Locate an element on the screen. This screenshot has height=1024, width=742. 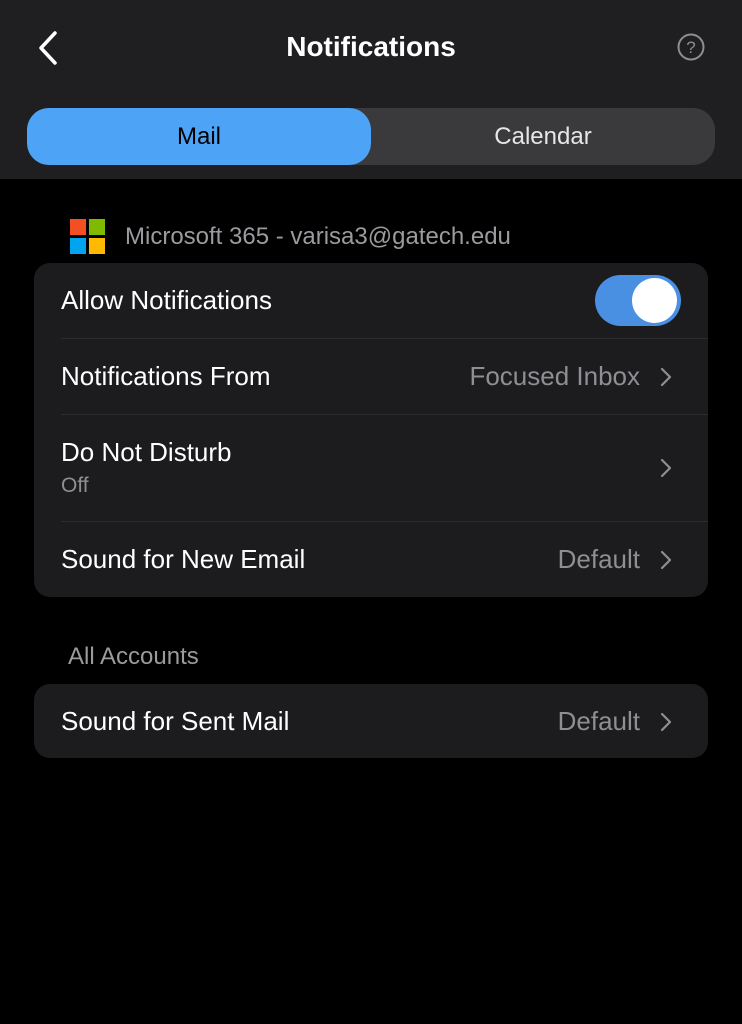
help-button: ? is located at coordinates (691, 47).